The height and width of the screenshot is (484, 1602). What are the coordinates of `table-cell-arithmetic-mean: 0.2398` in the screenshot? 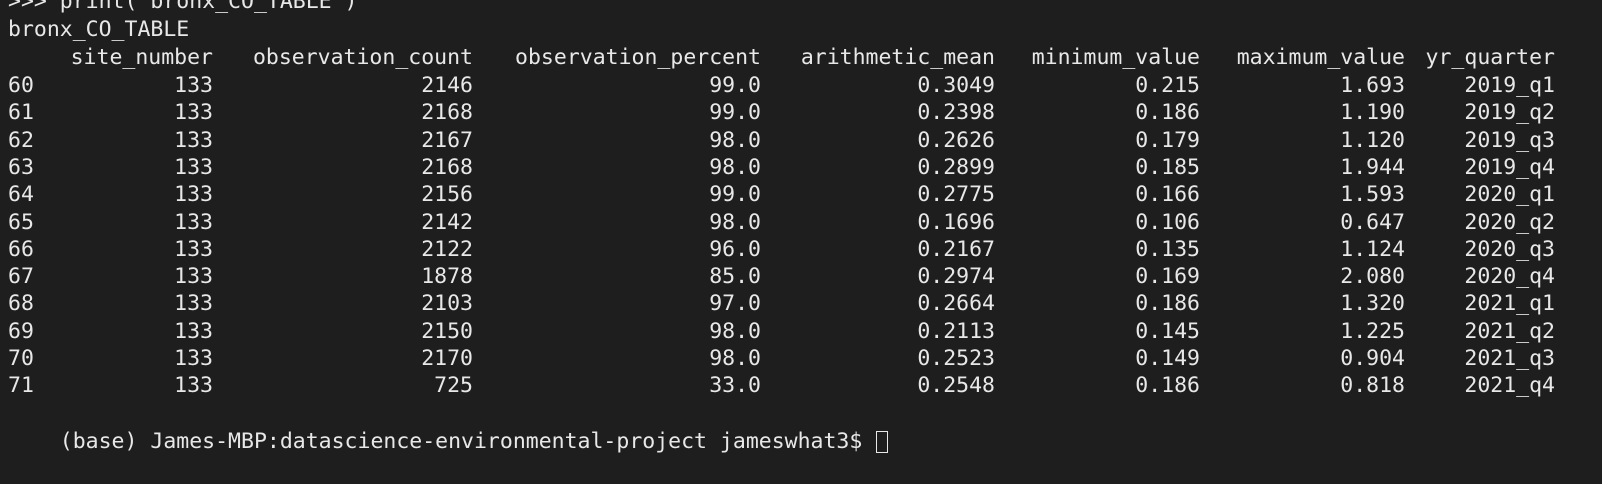 It's located at (956, 113).